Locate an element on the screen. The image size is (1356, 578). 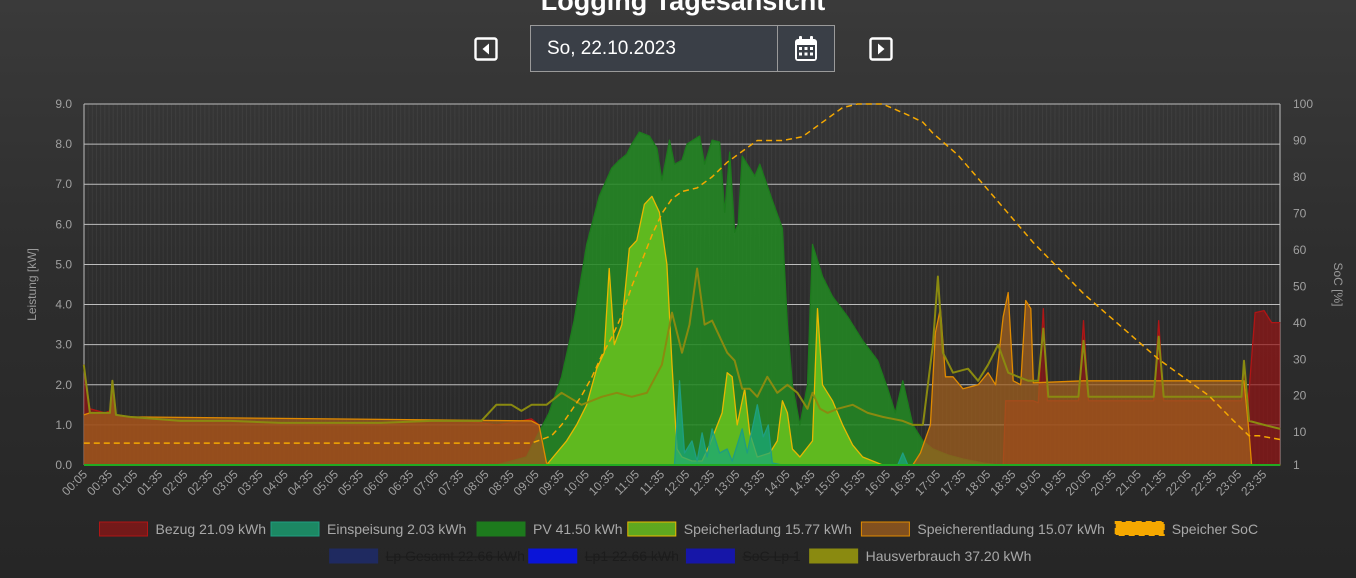
y-tick-left: 3.0 is located at coordinates (63, 345).